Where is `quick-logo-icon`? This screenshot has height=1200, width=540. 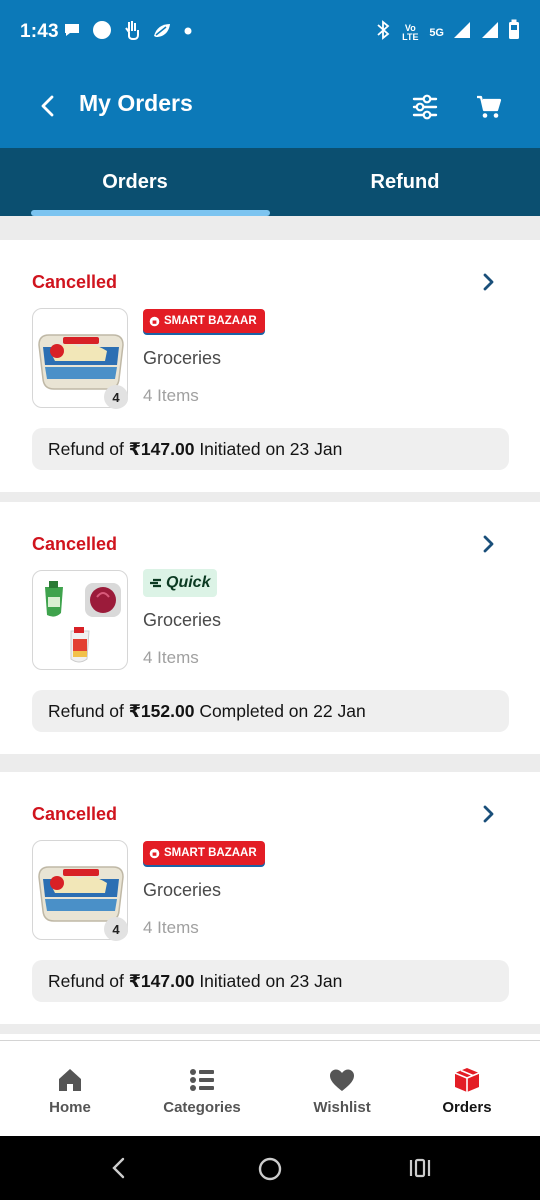
quick-logo-icon is located at coordinates (155, 583).